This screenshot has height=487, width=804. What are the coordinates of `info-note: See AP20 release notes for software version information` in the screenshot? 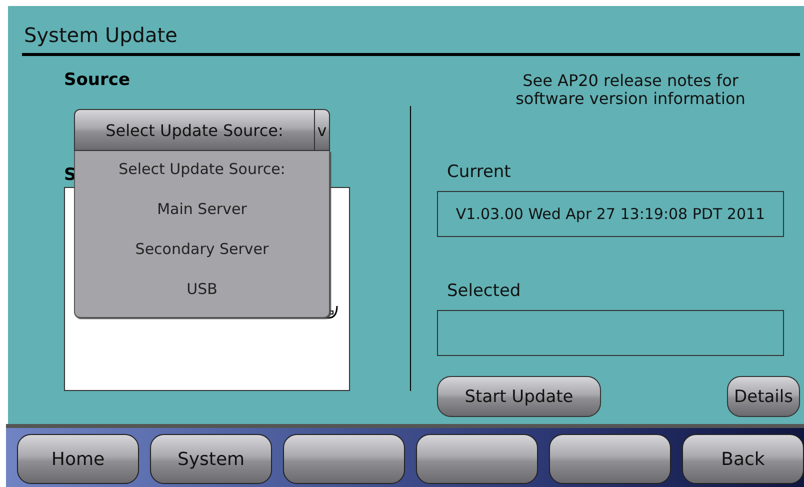 It's located at (630, 90).